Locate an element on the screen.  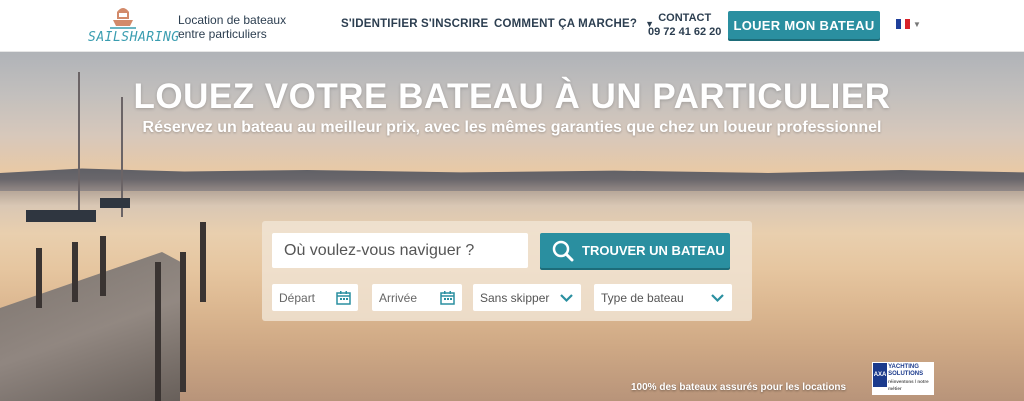
arrival-date-placeholder: Arrivée is located at coordinates (398, 297).